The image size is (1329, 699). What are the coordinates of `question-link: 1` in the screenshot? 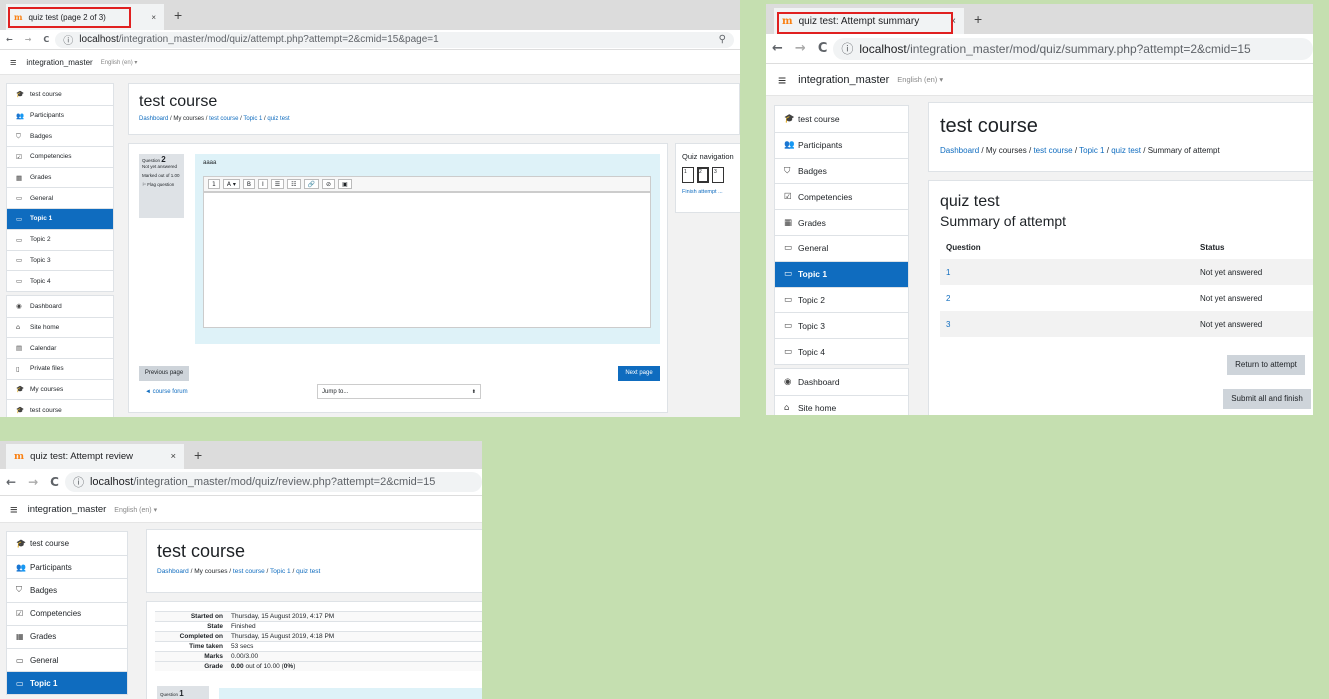 It's located at (1070, 272).